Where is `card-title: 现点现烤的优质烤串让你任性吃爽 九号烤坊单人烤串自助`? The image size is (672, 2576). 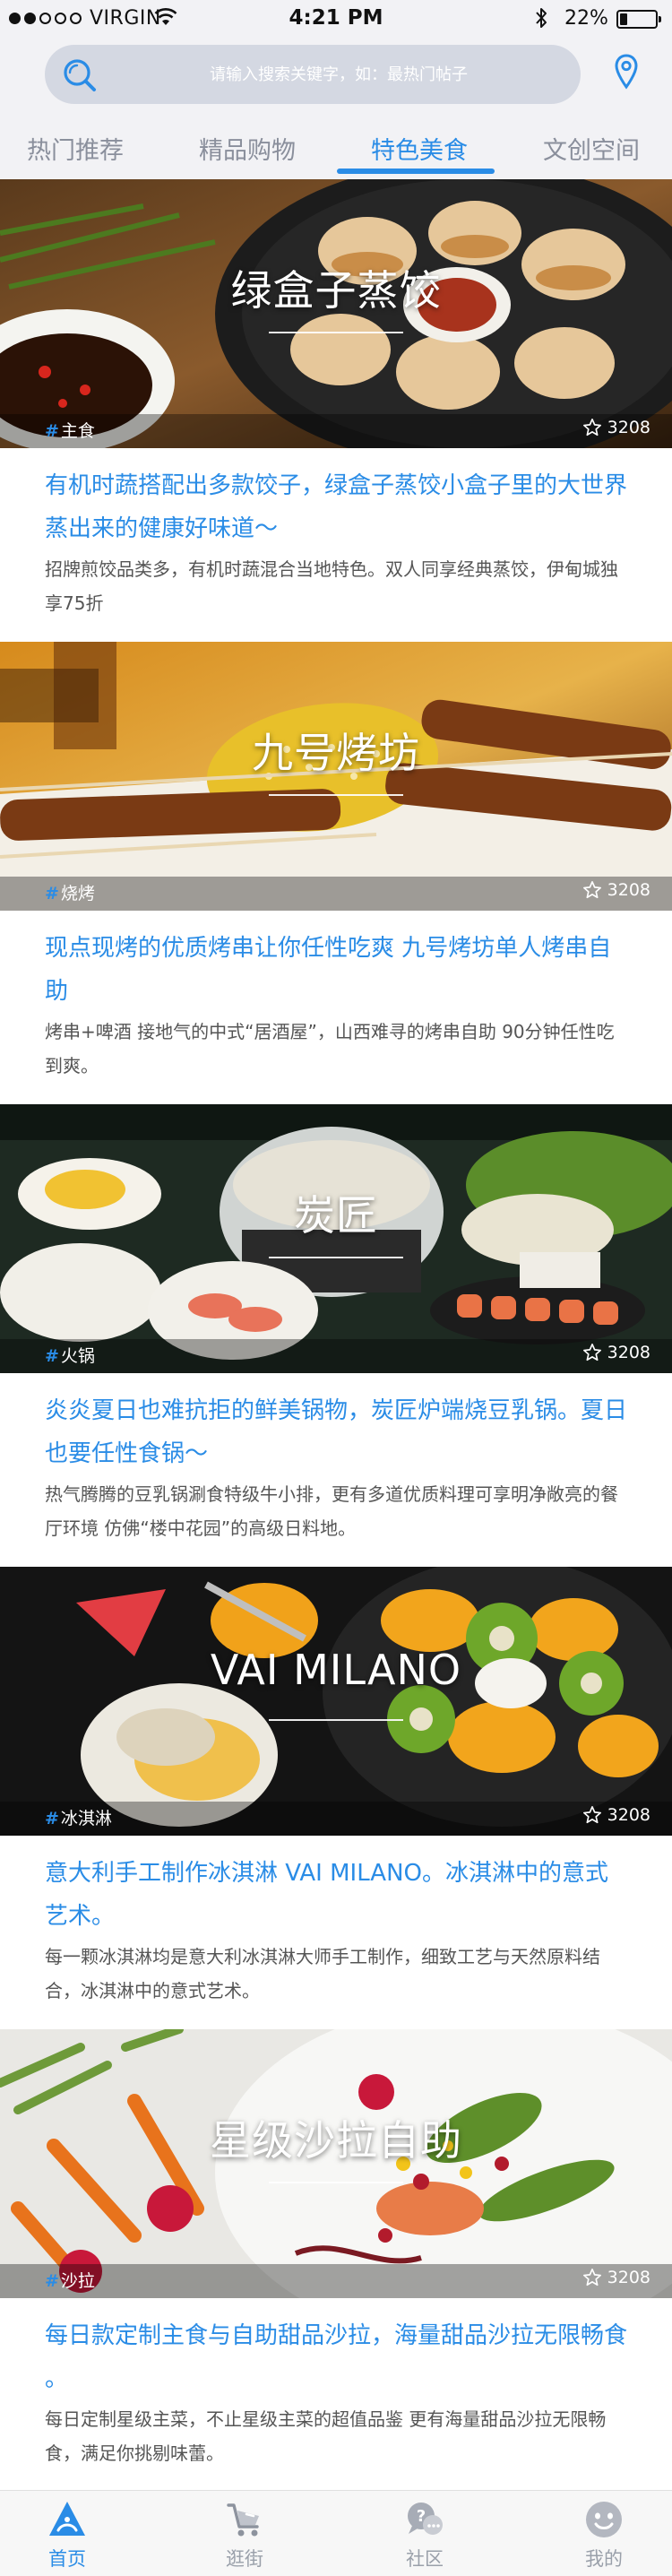 card-title: 现点现烤的优质烤串让你任性吃爽 九号烤坊单人烤串自助 is located at coordinates (336, 970).